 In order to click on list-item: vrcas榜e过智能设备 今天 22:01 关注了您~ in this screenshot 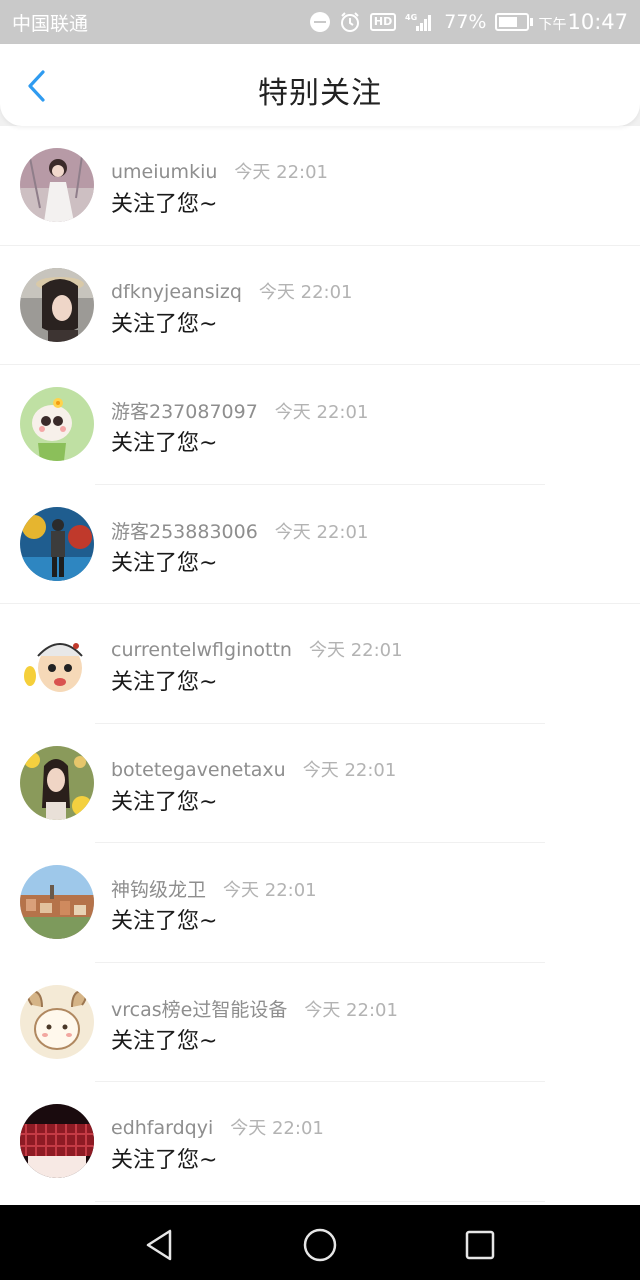, I will do `click(320, 1023)`.